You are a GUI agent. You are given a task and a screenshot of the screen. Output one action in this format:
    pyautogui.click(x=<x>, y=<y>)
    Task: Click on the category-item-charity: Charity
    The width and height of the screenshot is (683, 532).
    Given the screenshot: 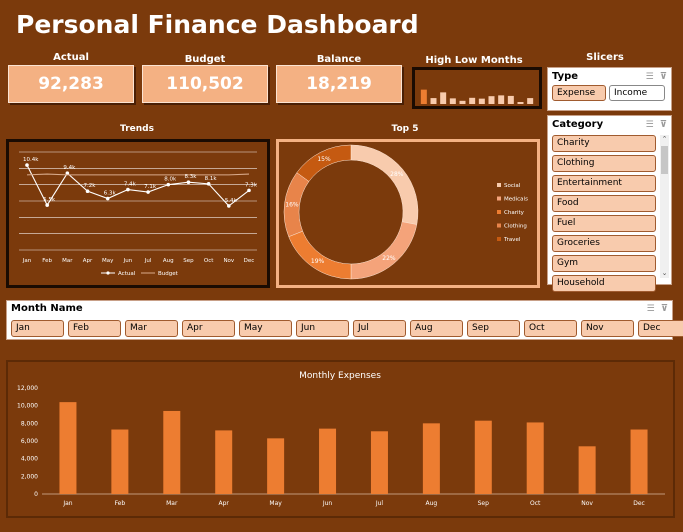 What is the action you would take?
    pyautogui.click(x=604, y=143)
    